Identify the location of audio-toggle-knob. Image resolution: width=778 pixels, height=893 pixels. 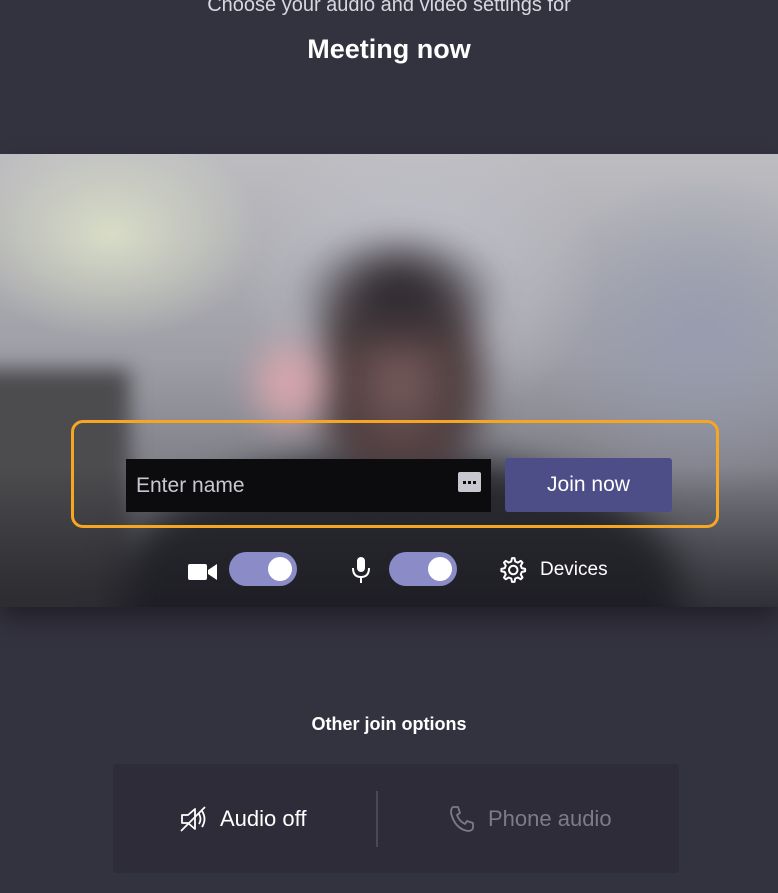
(440, 569).